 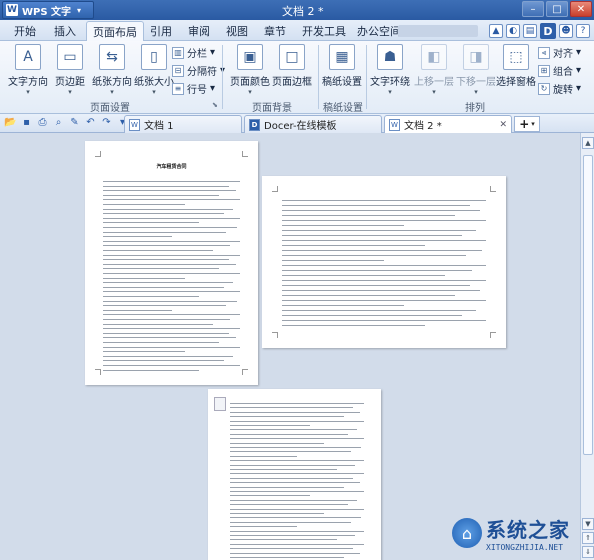 What do you see at coordinates (70, 70) in the screenshot?
I see `margins-button: ▭ 页边距 ▾` at bounding box center [70, 70].